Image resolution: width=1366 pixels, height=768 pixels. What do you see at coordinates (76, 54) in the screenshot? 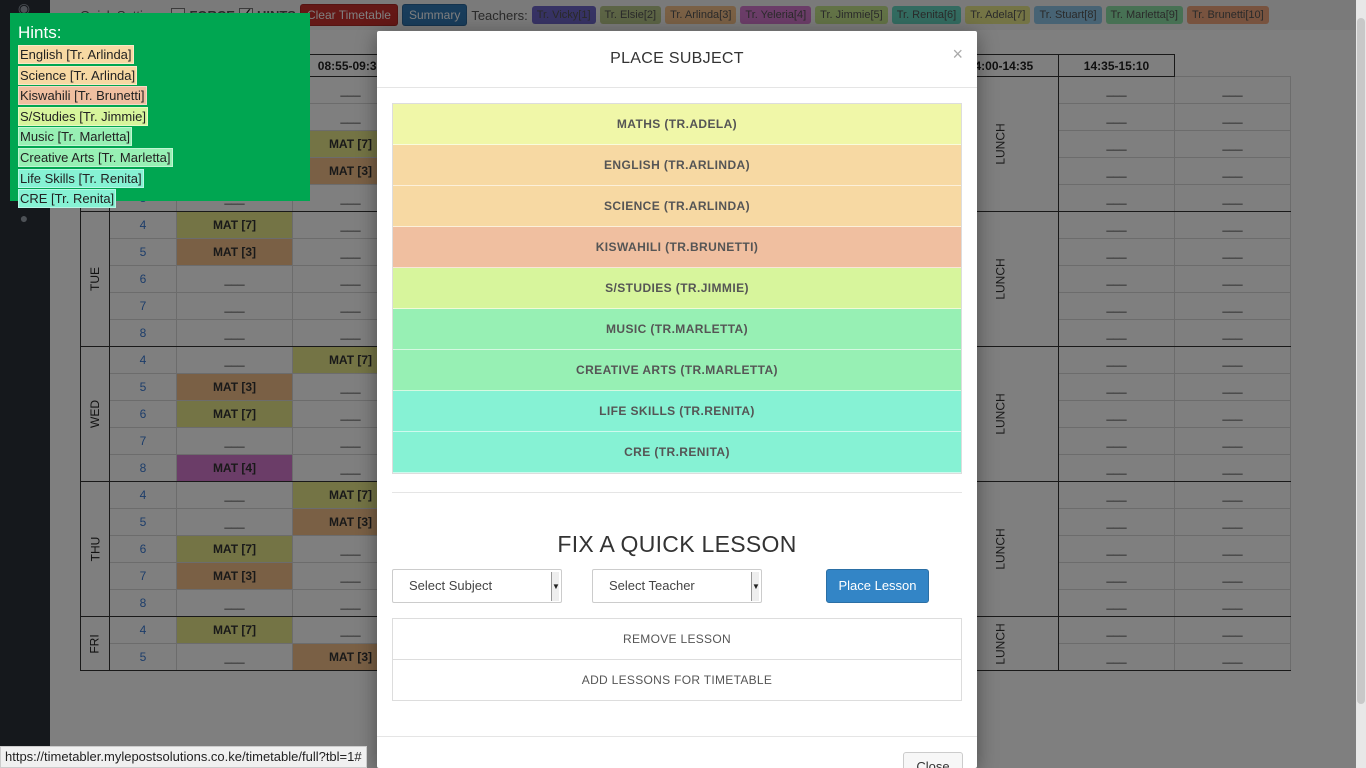
I see `hint-item: English [Tr. Arlinda]` at bounding box center [76, 54].